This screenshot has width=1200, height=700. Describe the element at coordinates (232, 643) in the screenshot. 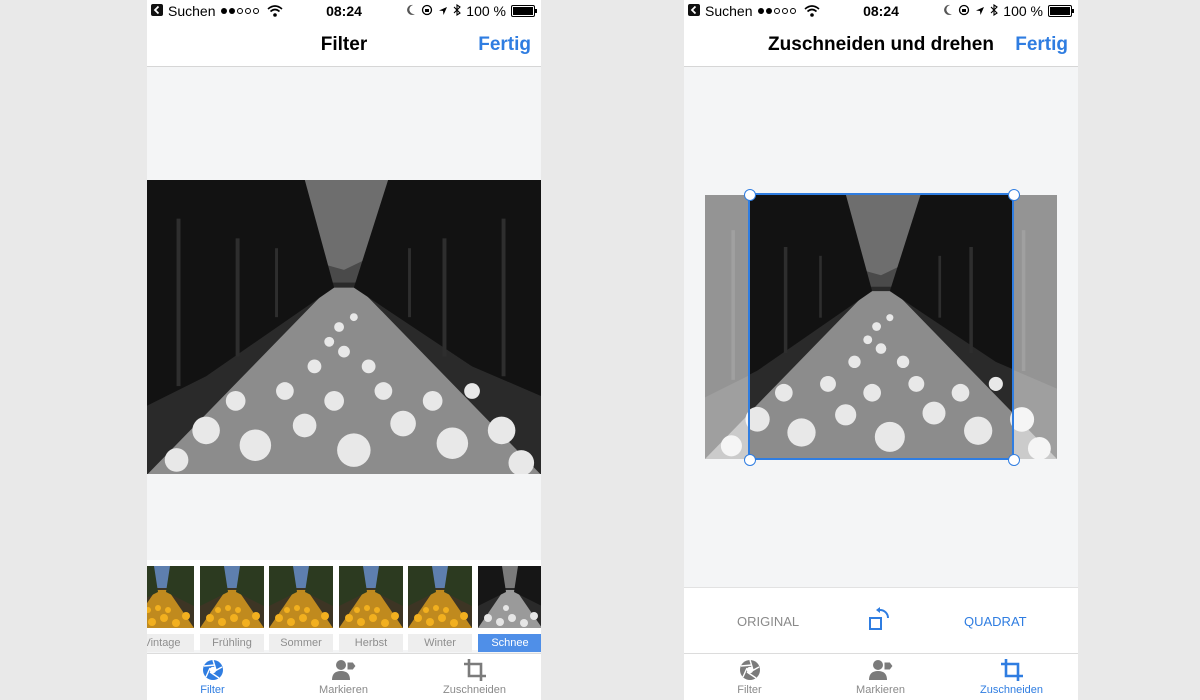

I see `filter-thumb-label: Frühling` at that location.